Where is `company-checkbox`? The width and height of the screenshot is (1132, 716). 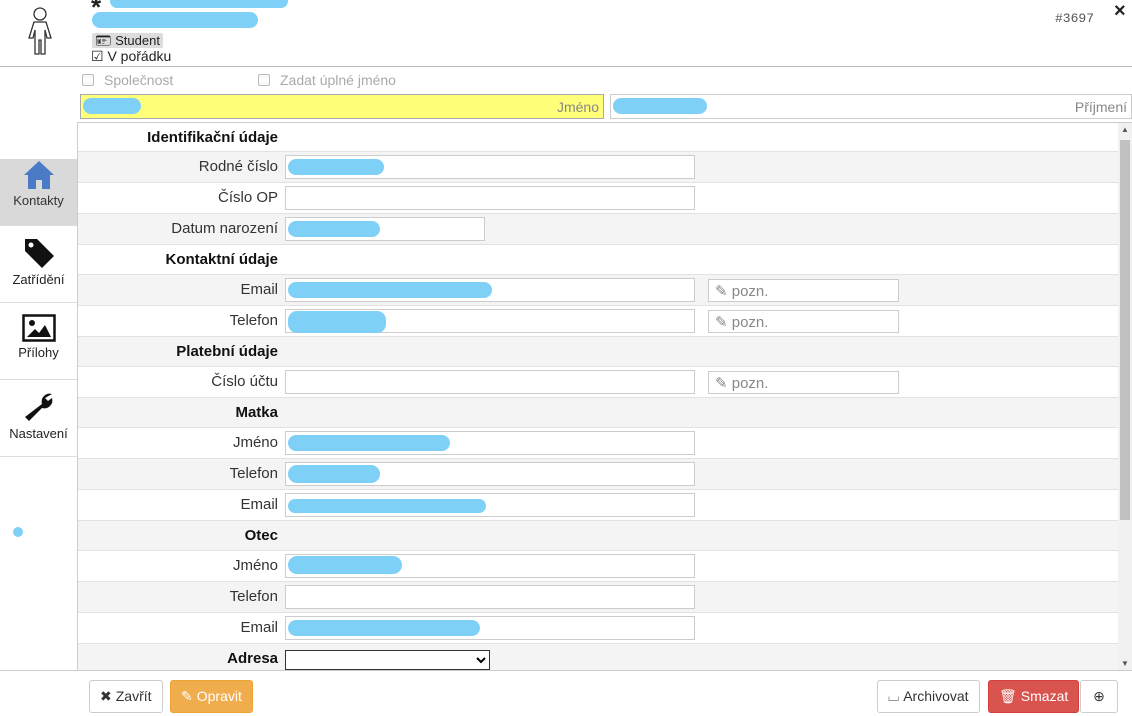
company-checkbox is located at coordinates (88, 80).